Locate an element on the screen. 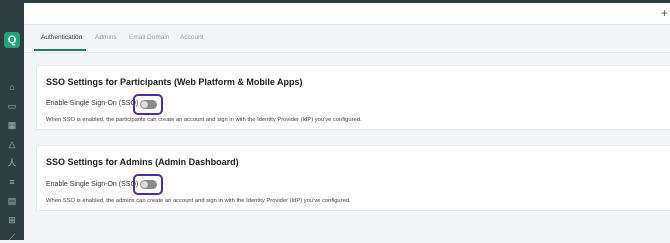  list-icon: ≡ is located at coordinates (12, 182).